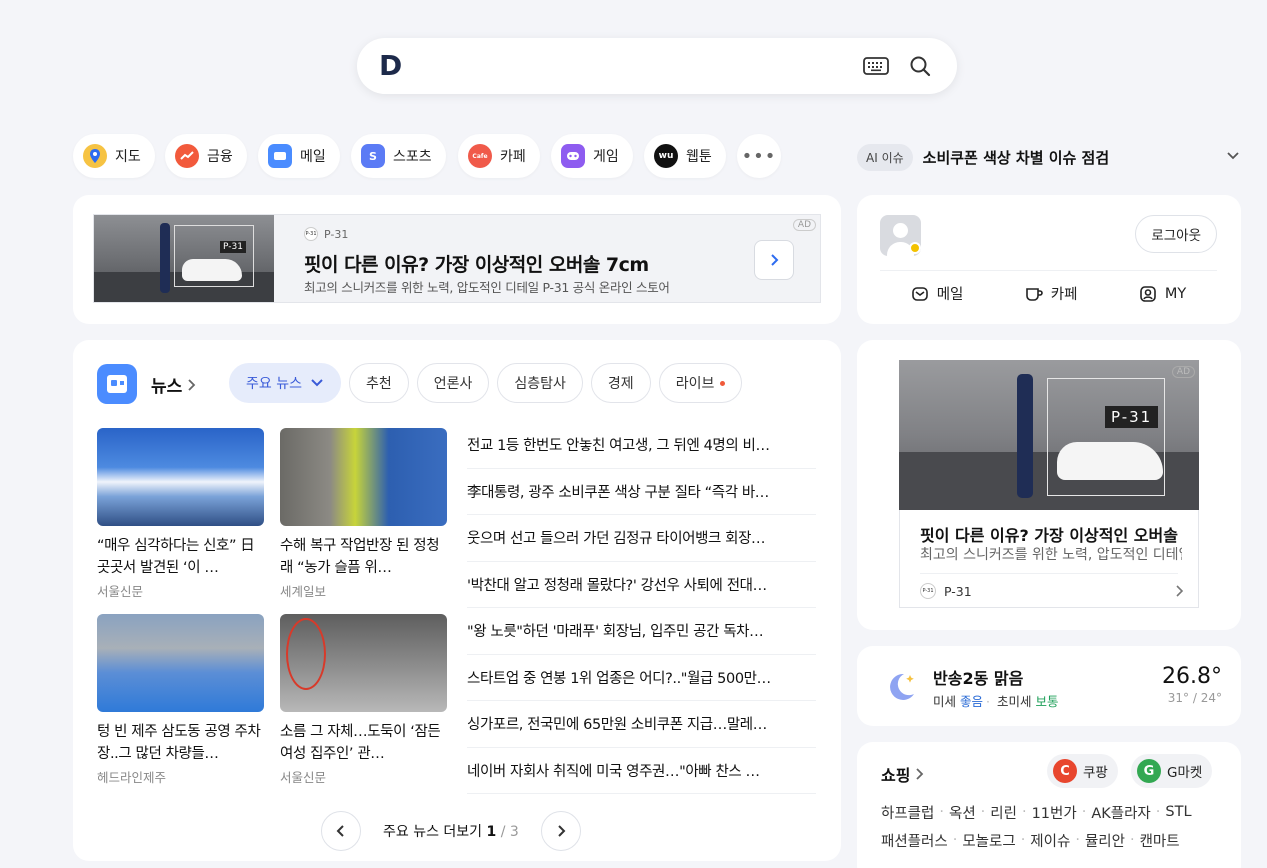 The width and height of the screenshot is (1267, 868). What do you see at coordinates (962, 812) in the screenshot?
I see `shop-link: 옥션` at bounding box center [962, 812].